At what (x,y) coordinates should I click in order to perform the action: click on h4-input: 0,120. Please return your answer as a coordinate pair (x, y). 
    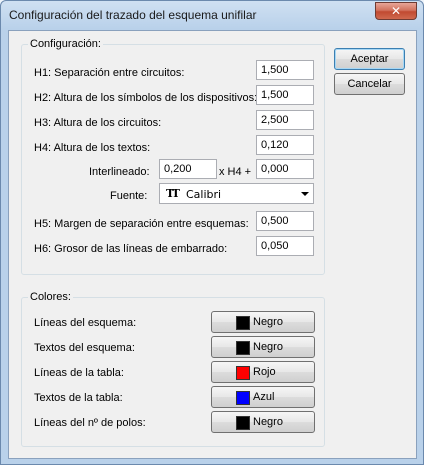
    Looking at the image, I should click on (285, 145).